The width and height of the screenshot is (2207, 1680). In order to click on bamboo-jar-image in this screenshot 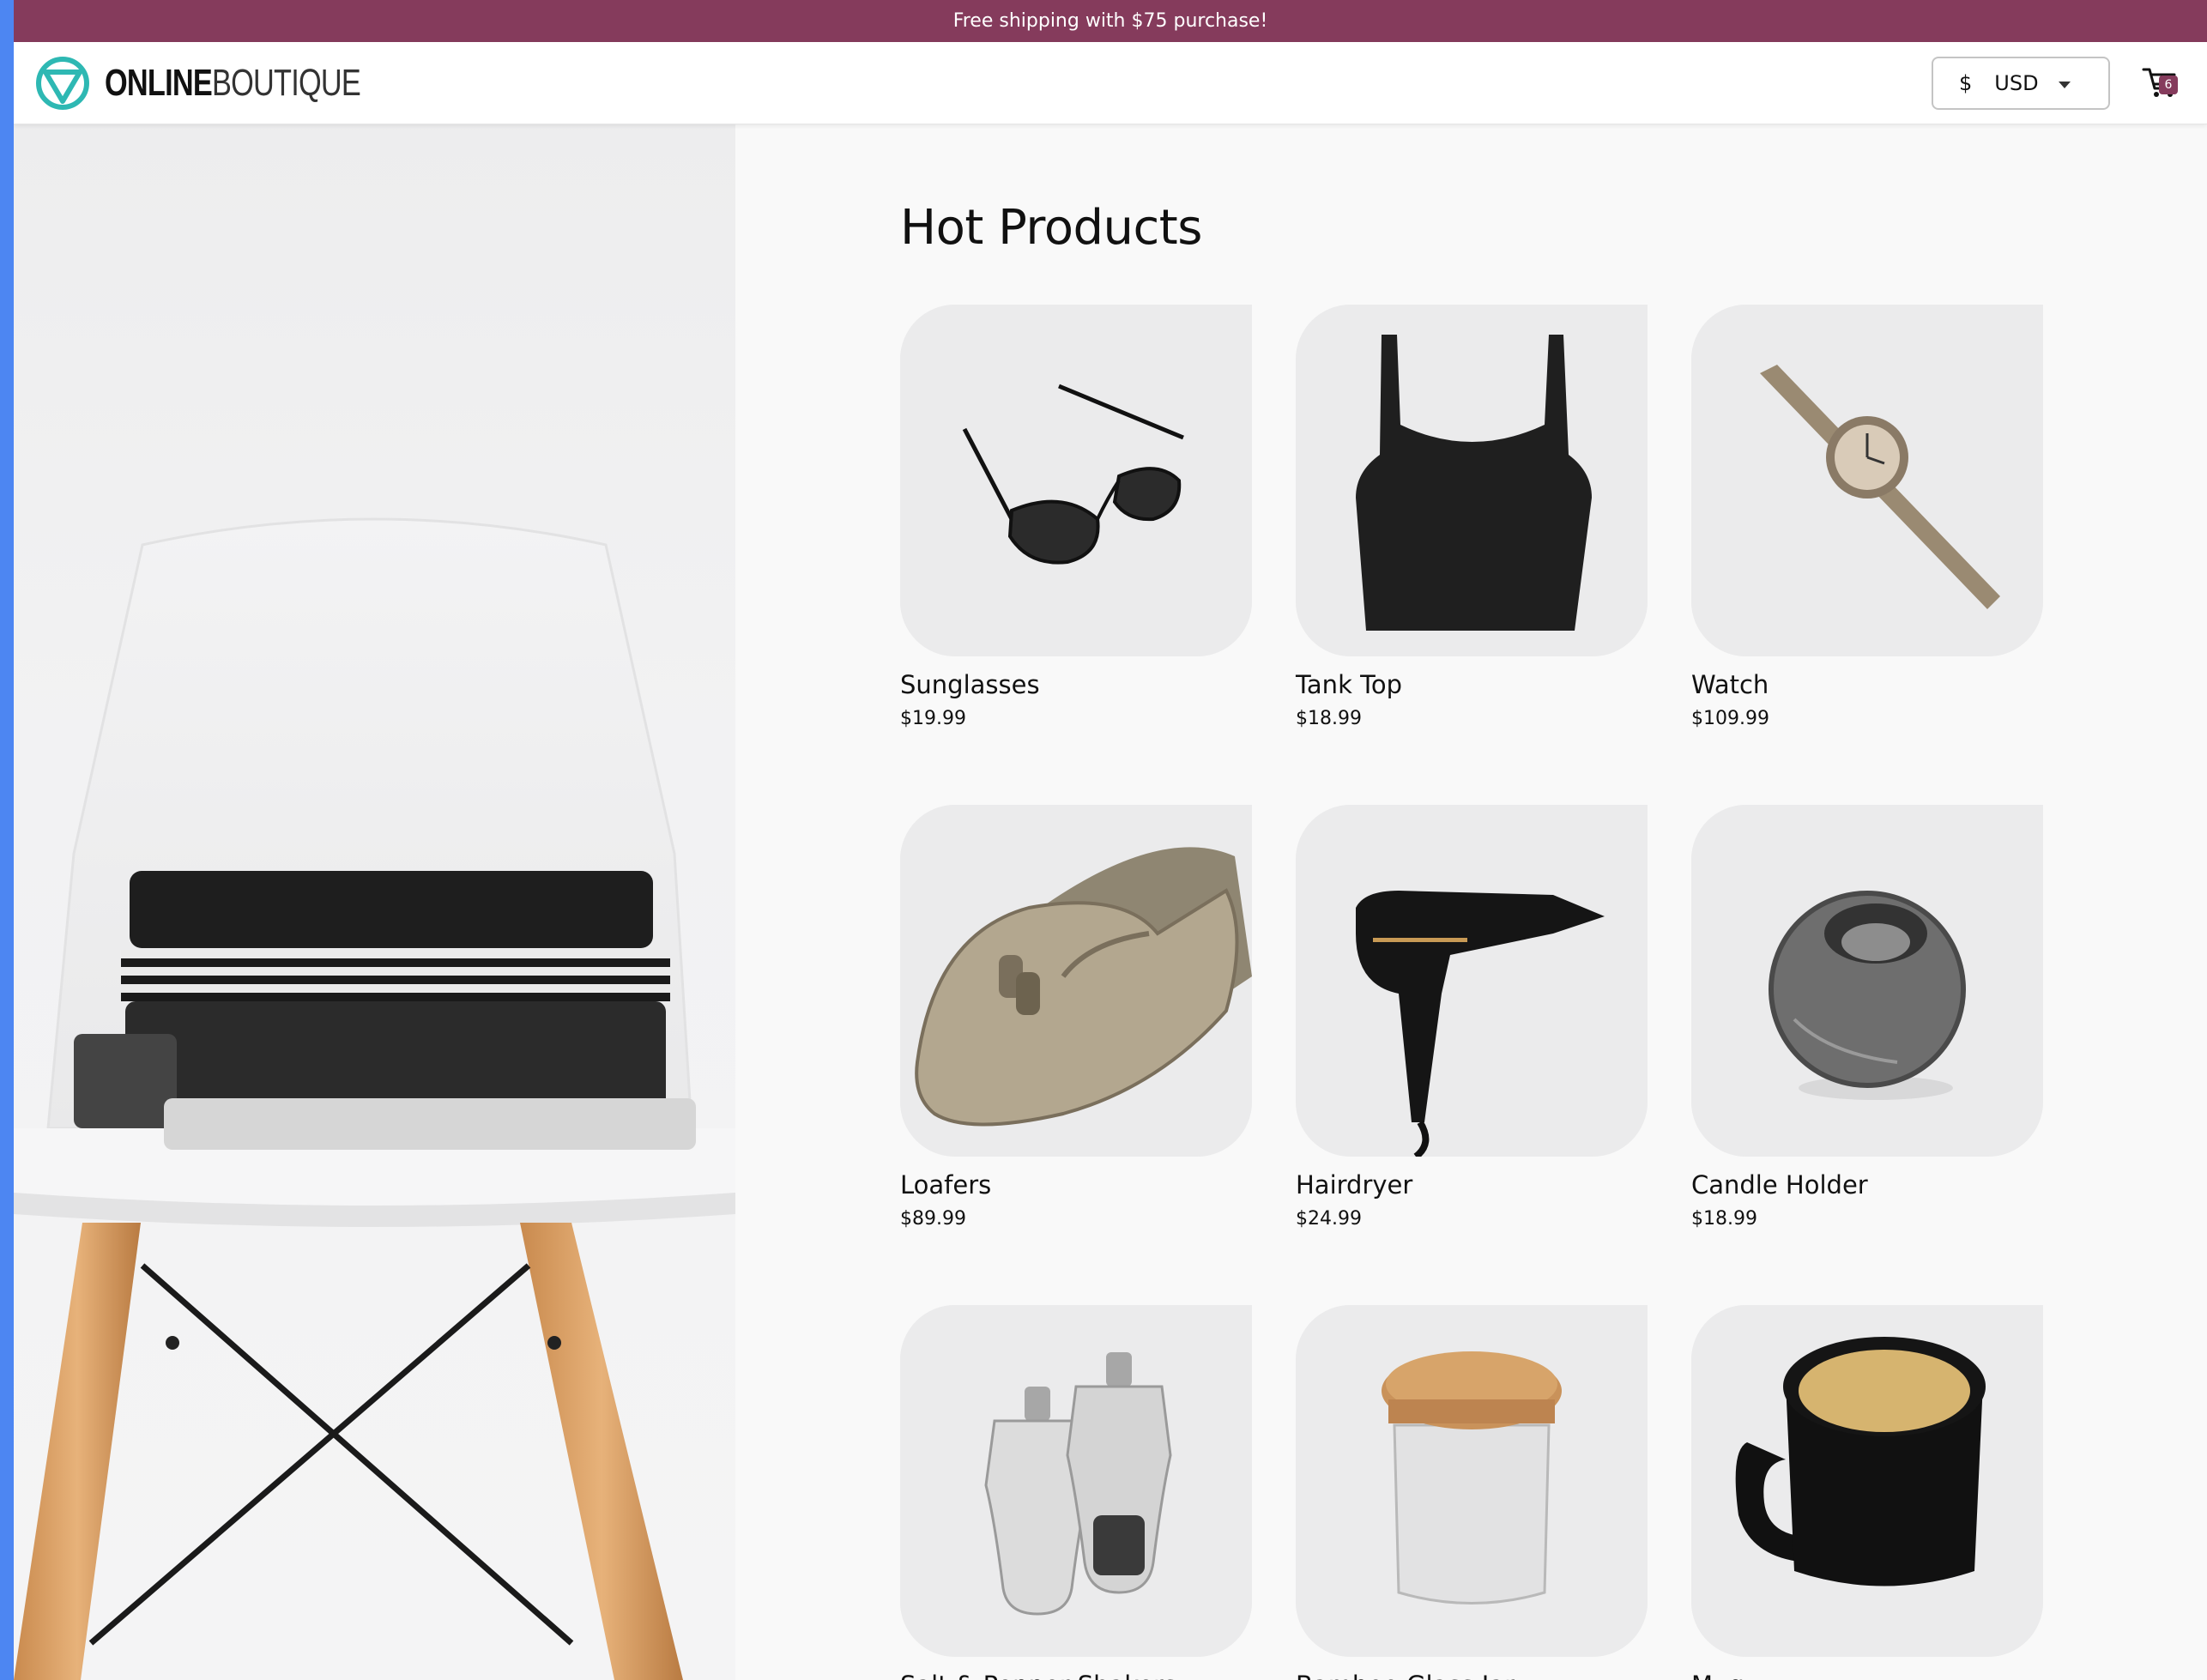, I will do `click(1472, 1481)`.